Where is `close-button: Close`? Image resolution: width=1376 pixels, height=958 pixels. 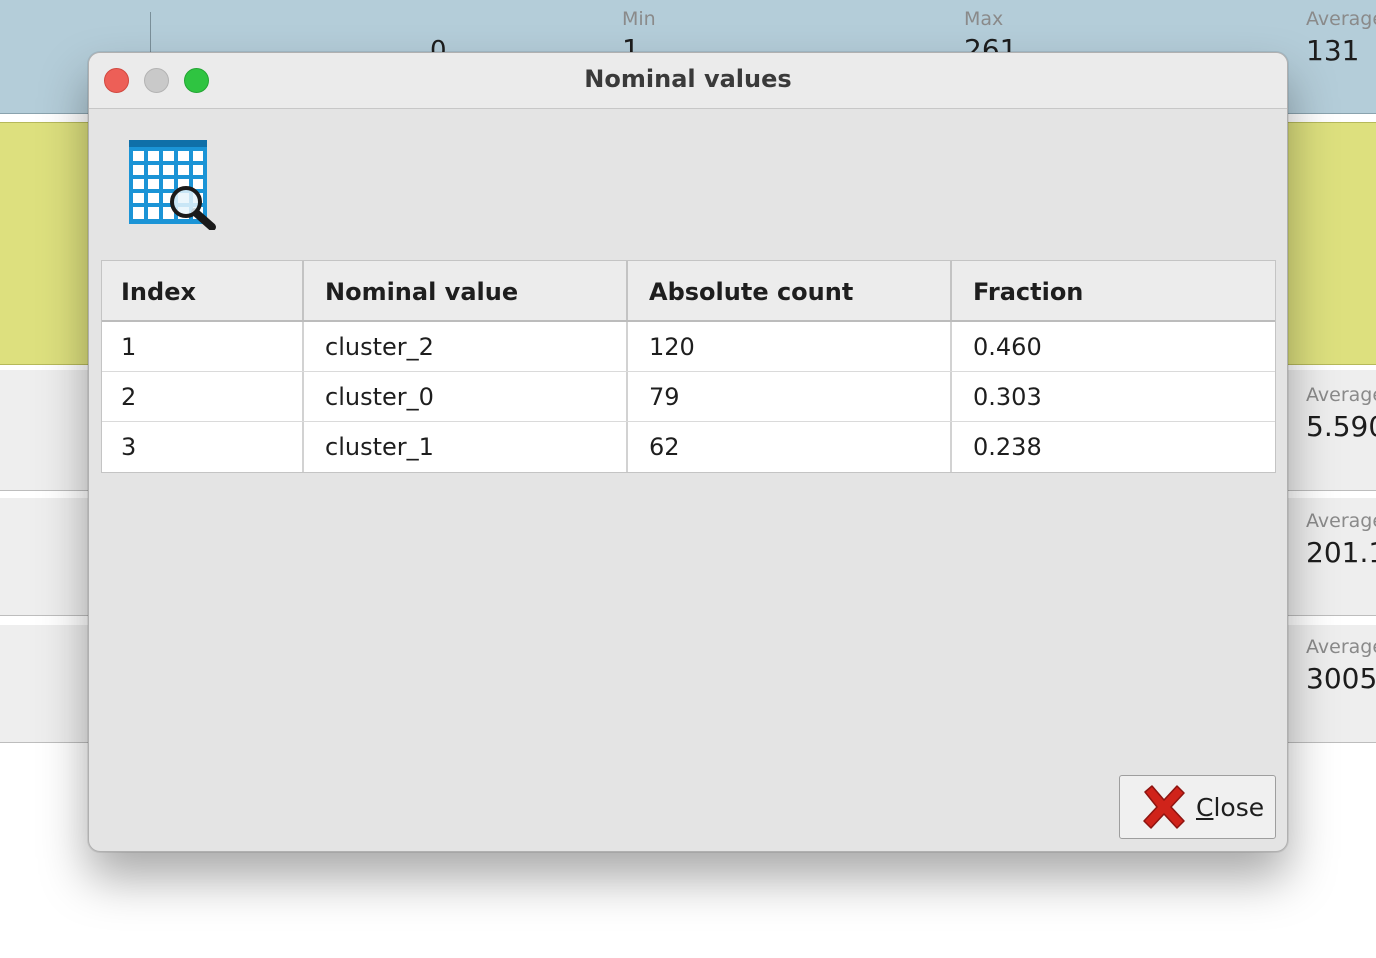
close-button: Close is located at coordinates (1197, 807).